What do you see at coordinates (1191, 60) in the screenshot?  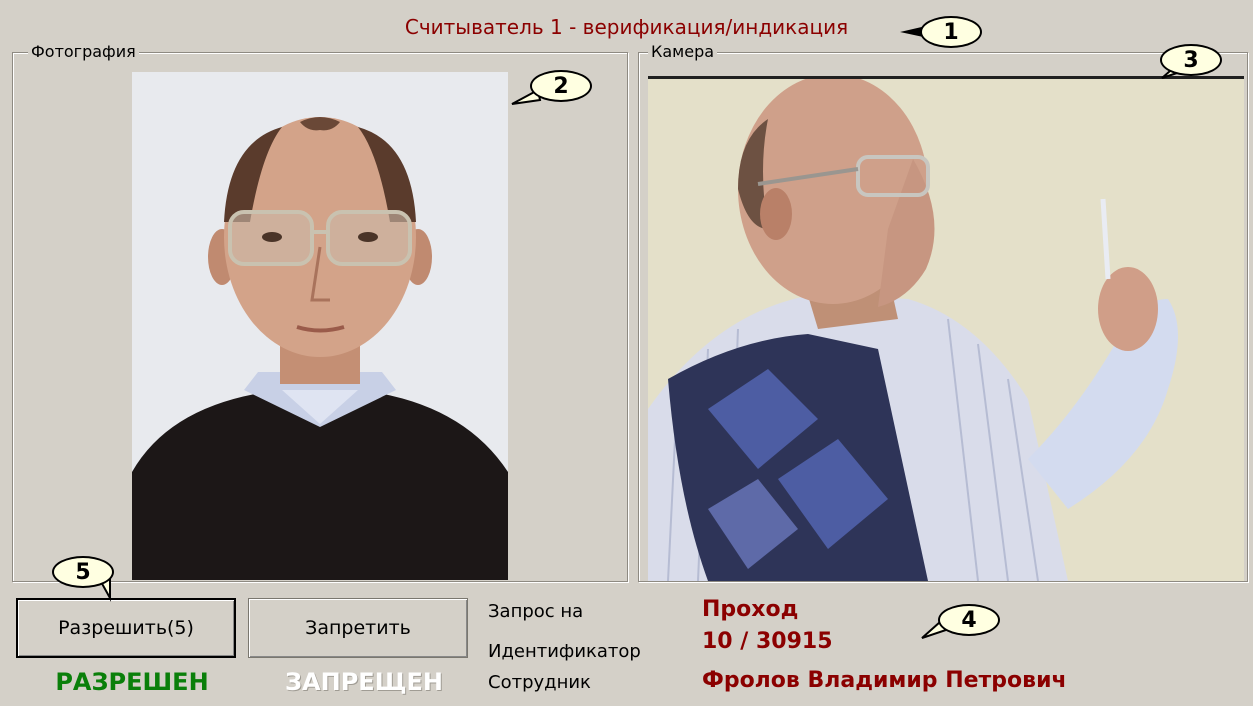 I see `callout-3: 3` at bounding box center [1191, 60].